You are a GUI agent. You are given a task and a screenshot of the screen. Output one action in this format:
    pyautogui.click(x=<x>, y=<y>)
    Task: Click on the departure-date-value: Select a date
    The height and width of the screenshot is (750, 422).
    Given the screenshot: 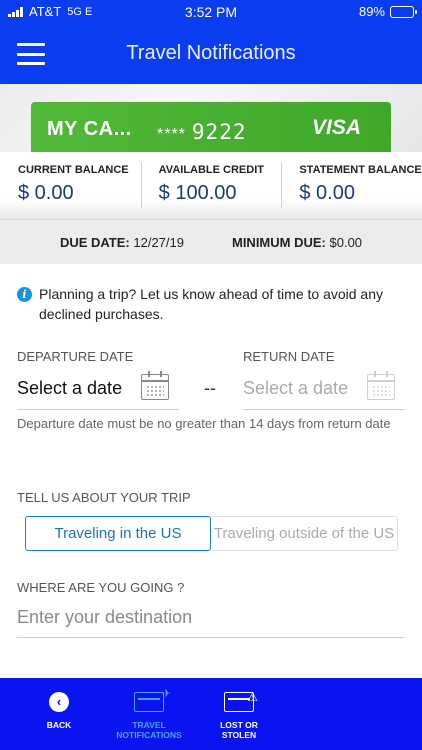 What is the action you would take?
    pyautogui.click(x=70, y=388)
    